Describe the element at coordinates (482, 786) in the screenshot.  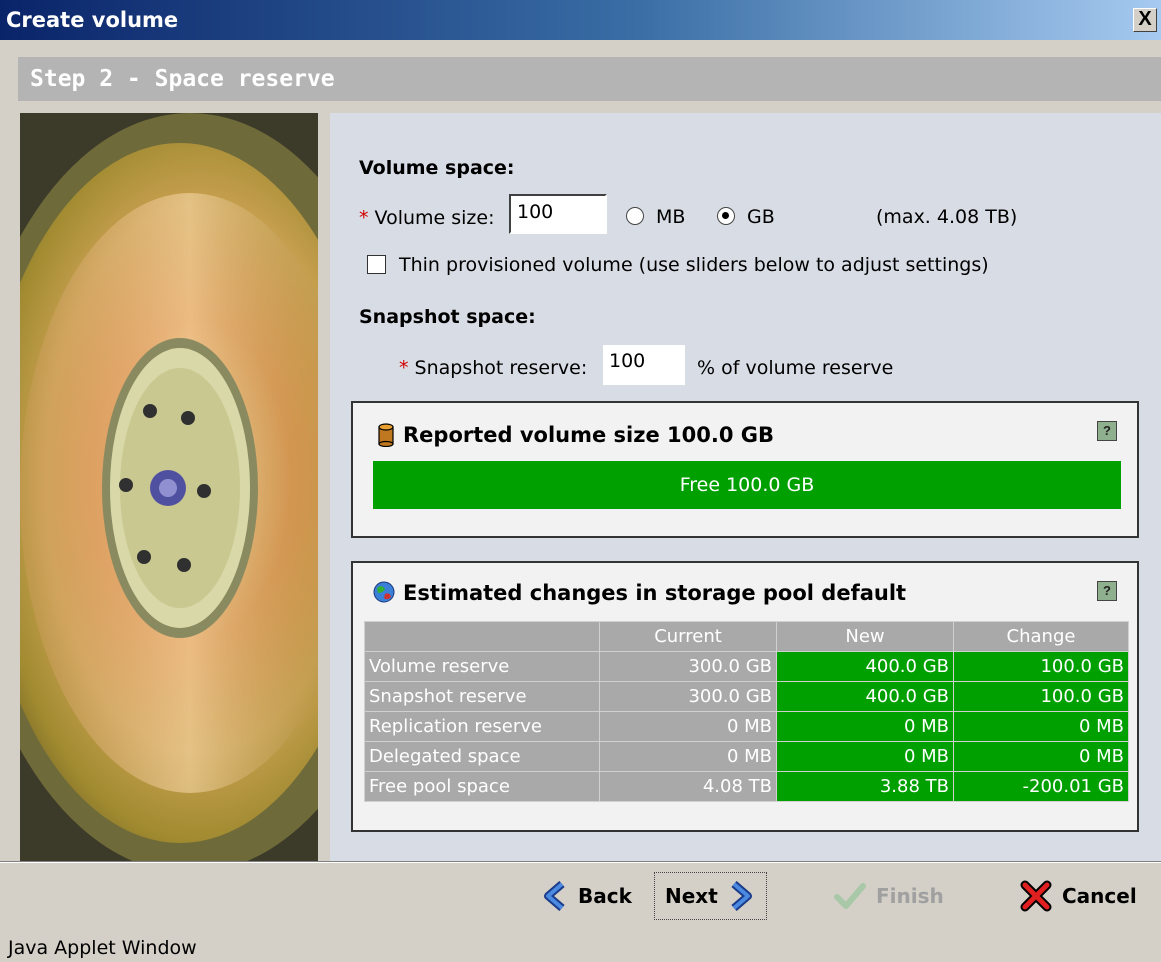
I see `row-label: Free pool space` at that location.